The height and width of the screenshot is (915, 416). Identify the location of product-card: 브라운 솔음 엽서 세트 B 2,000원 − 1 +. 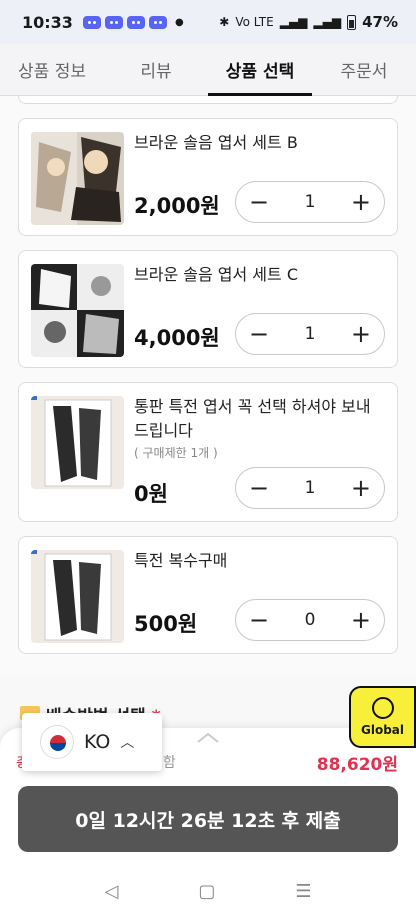
(208, 177).